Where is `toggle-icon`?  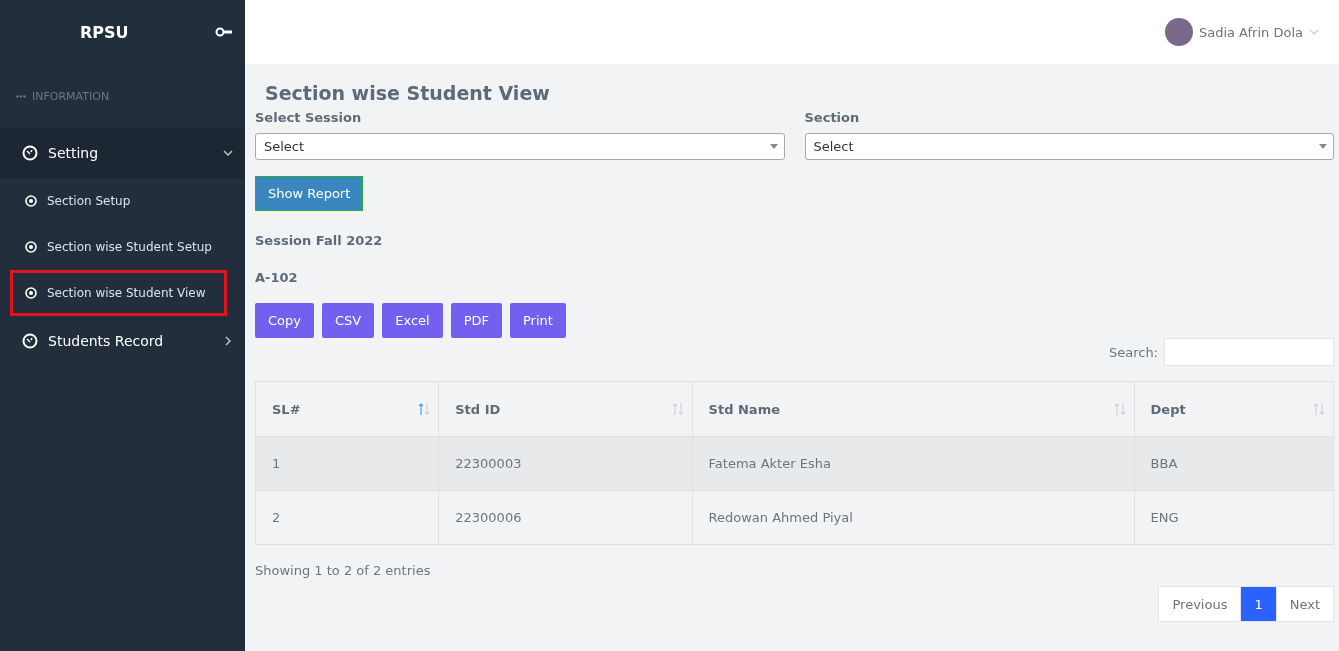 toggle-icon is located at coordinates (224, 32).